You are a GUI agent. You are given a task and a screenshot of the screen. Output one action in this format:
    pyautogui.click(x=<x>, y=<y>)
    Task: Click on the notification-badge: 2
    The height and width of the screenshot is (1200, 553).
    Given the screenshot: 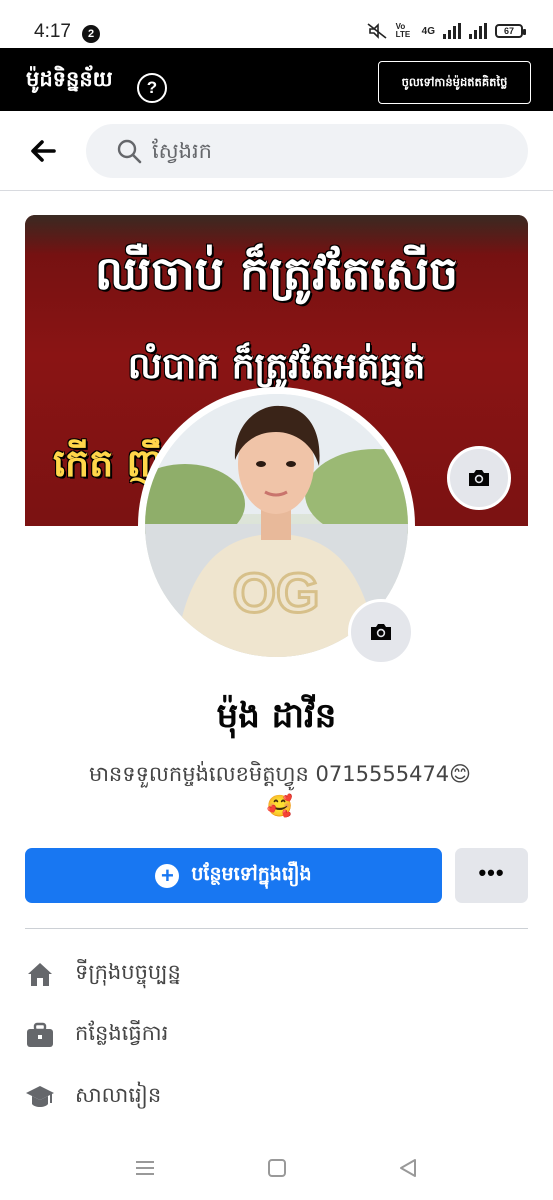 What is the action you would take?
    pyautogui.click(x=91, y=34)
    